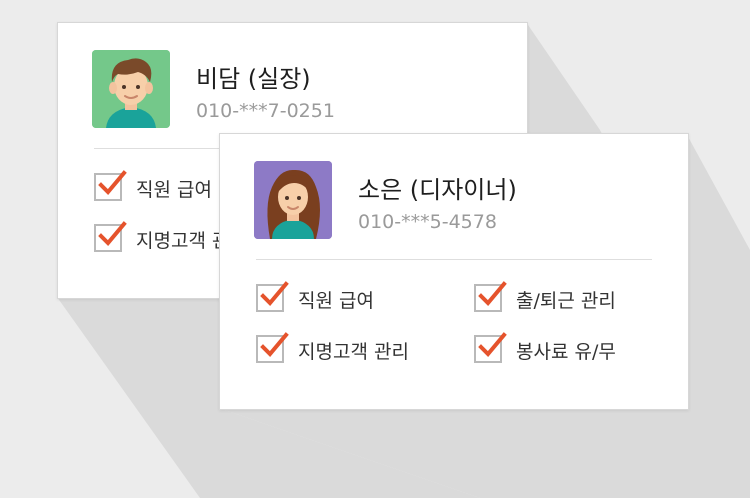 The width and height of the screenshot is (750, 498). Describe the element at coordinates (427, 222) in the screenshot. I see `staff-phone: 010-***5-4578` at that location.